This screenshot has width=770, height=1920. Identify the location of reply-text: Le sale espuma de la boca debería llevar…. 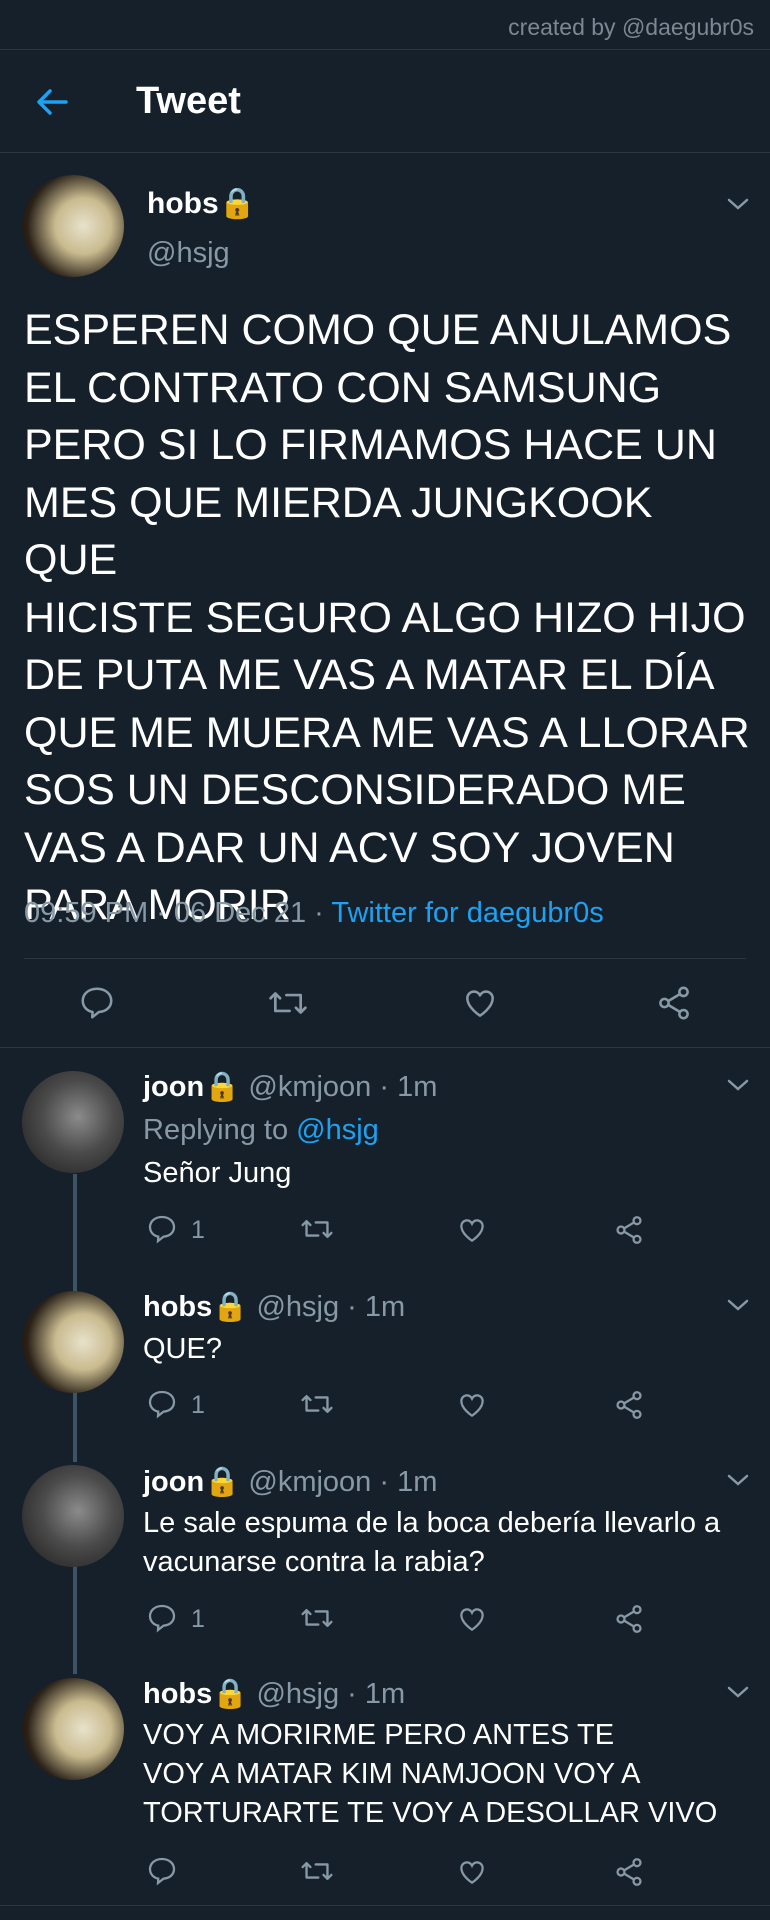
(432, 1542).